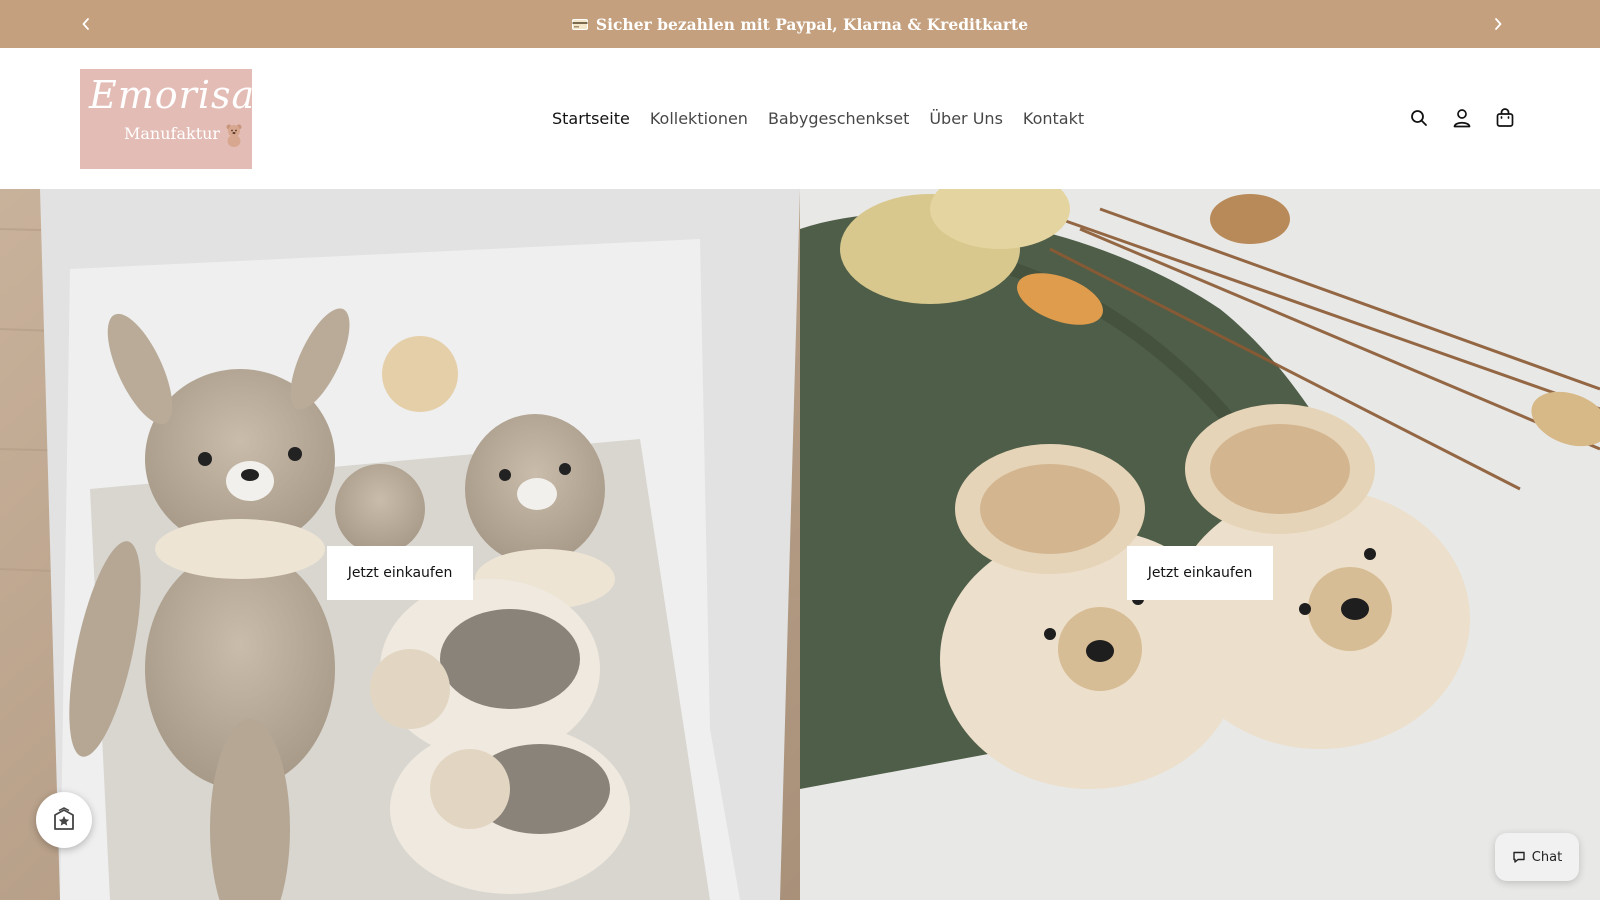  What do you see at coordinates (579, 24) in the screenshot?
I see `credit-card-icon` at bounding box center [579, 24].